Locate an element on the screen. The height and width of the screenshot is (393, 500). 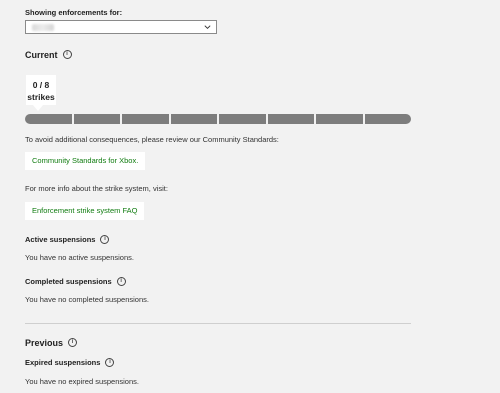
redacted-account-name is located at coordinates (43, 27).